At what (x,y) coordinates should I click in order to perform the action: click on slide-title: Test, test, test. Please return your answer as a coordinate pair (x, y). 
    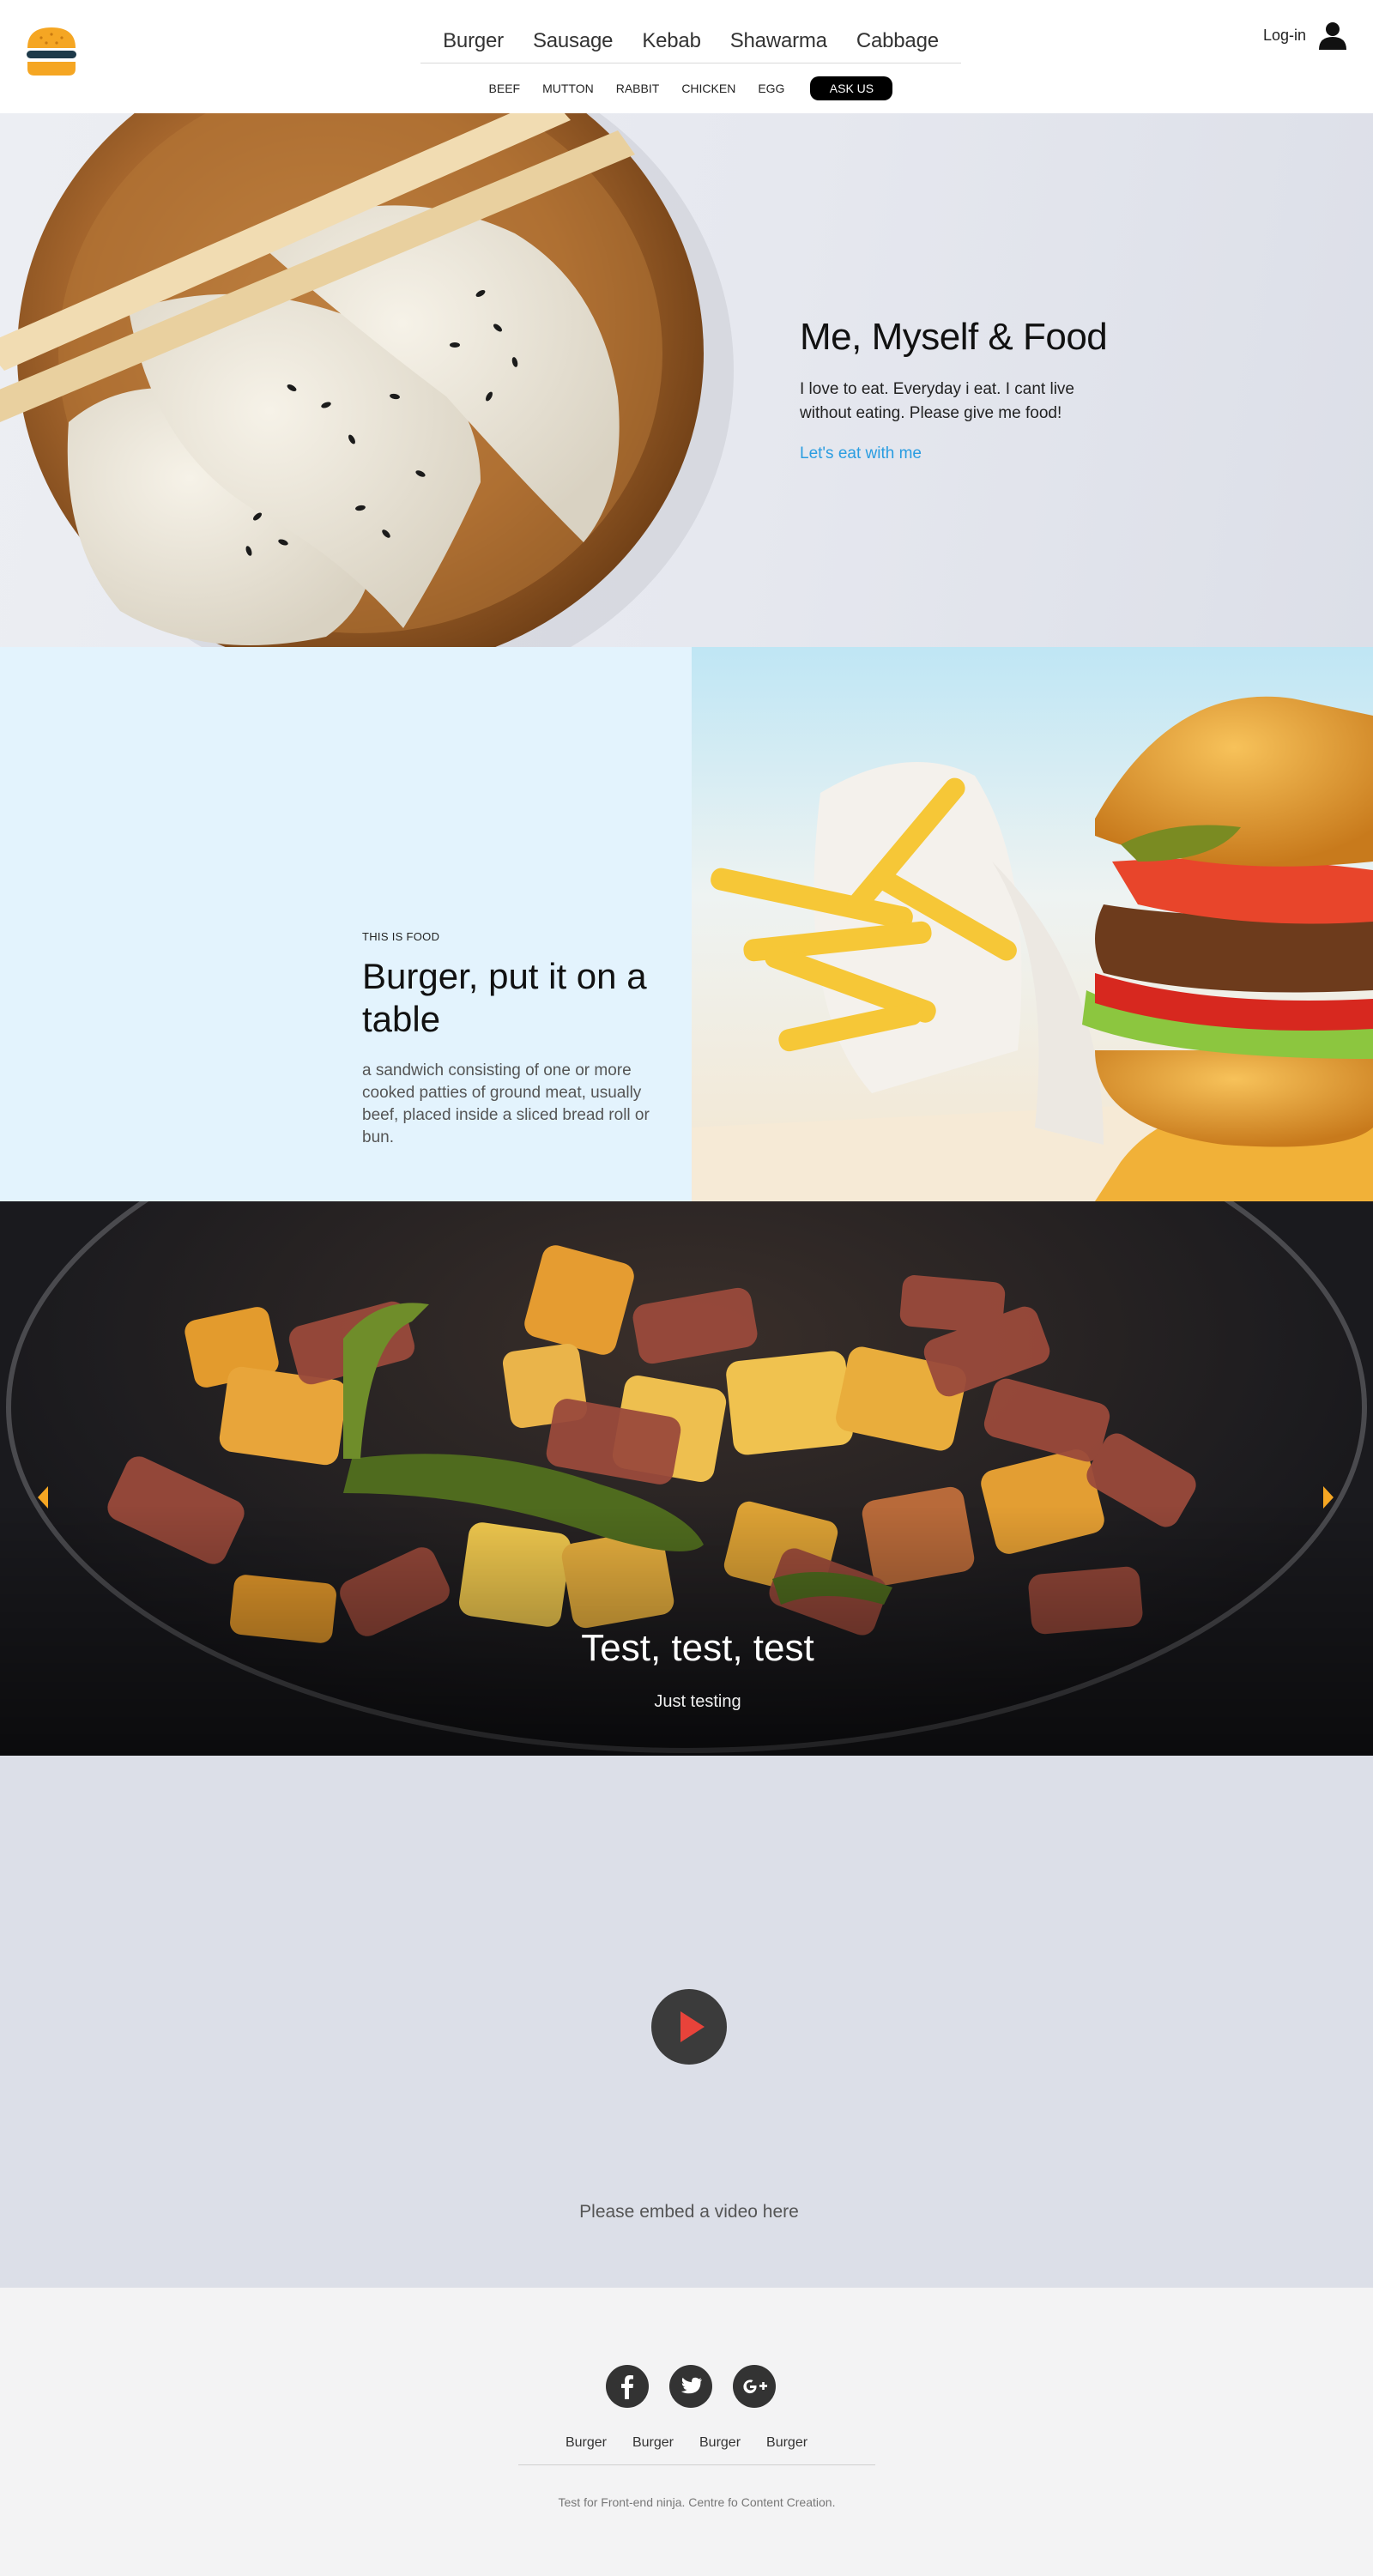
    Looking at the image, I should click on (697, 1648).